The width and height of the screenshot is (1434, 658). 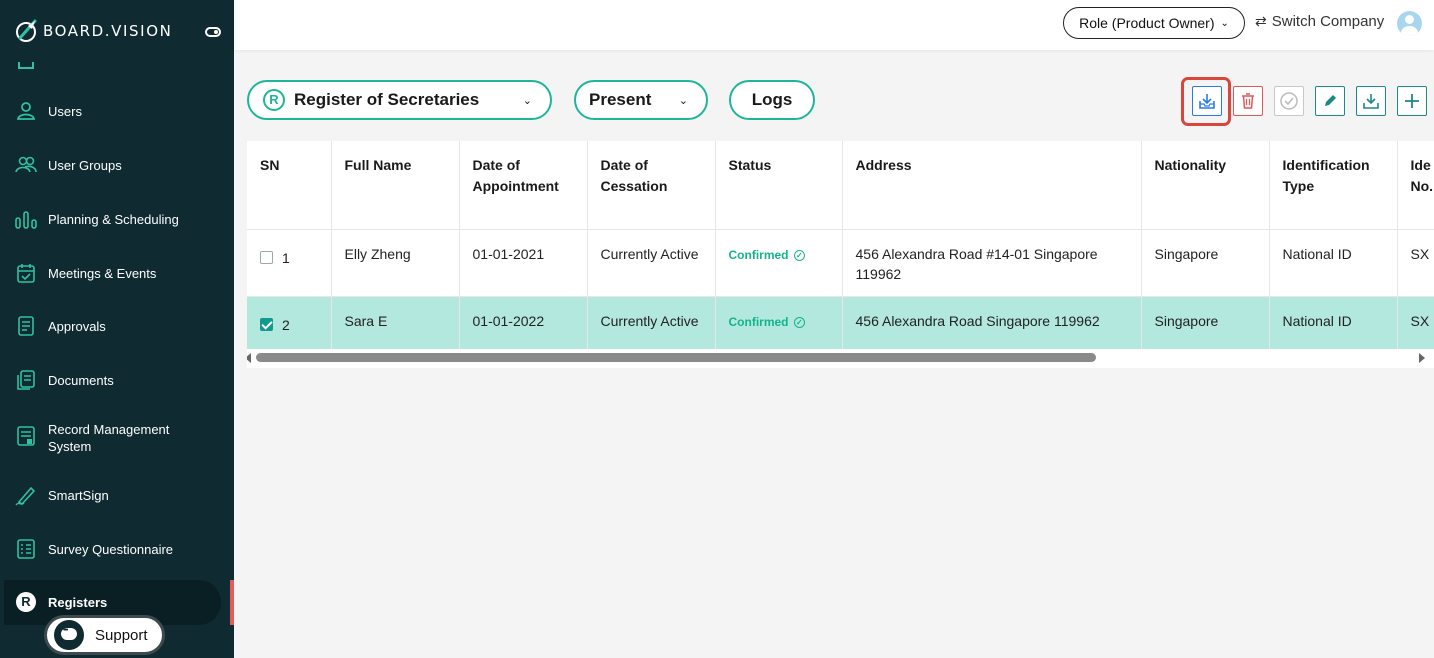 I want to click on dashboard-icon, so click(x=26, y=65).